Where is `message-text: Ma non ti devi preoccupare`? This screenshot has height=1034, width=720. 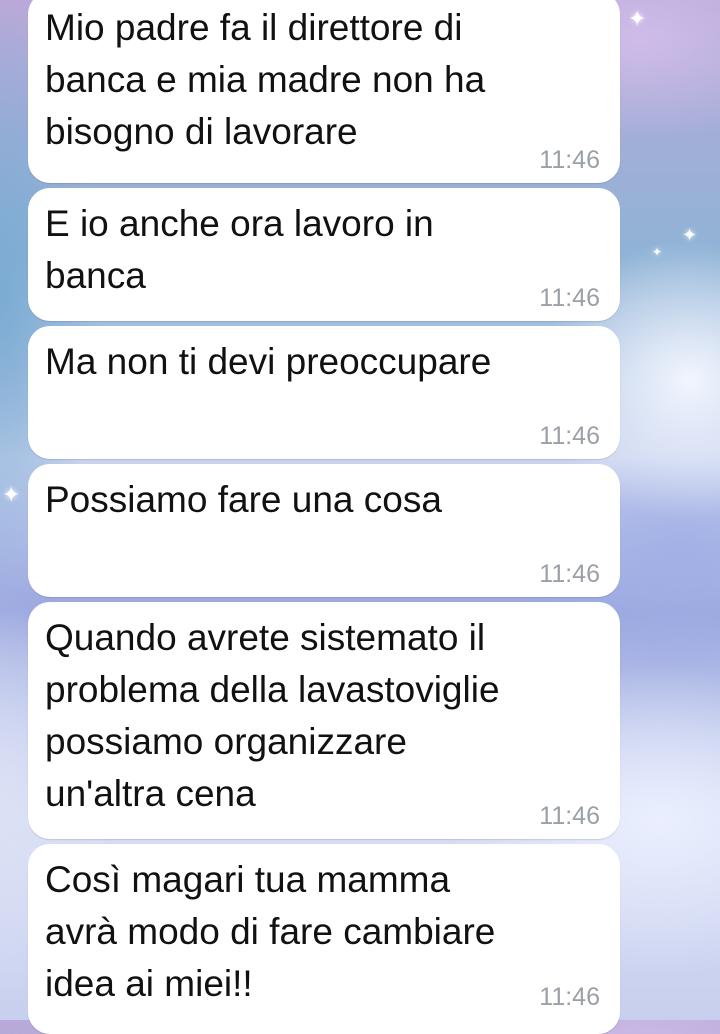
message-text: Ma non ti devi preoccupare is located at coordinates (268, 361).